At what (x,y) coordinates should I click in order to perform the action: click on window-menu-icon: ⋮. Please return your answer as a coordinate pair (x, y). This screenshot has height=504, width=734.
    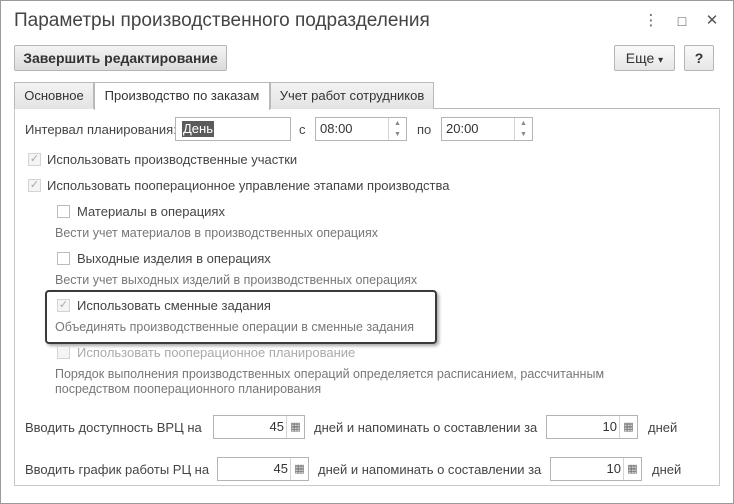
    Looking at the image, I should click on (651, 21).